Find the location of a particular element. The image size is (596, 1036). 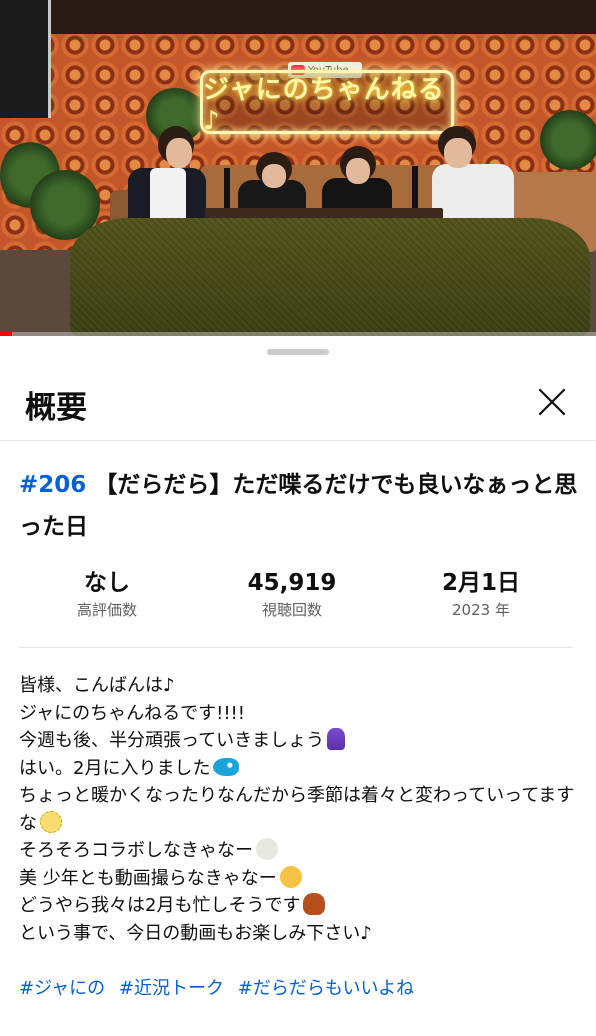

drag-handle is located at coordinates (298, 352).